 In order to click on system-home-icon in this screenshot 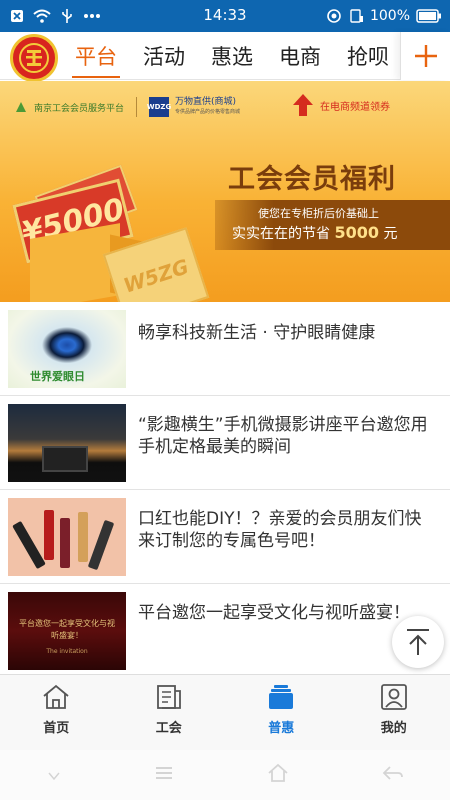, I will do `click(278, 775)`.